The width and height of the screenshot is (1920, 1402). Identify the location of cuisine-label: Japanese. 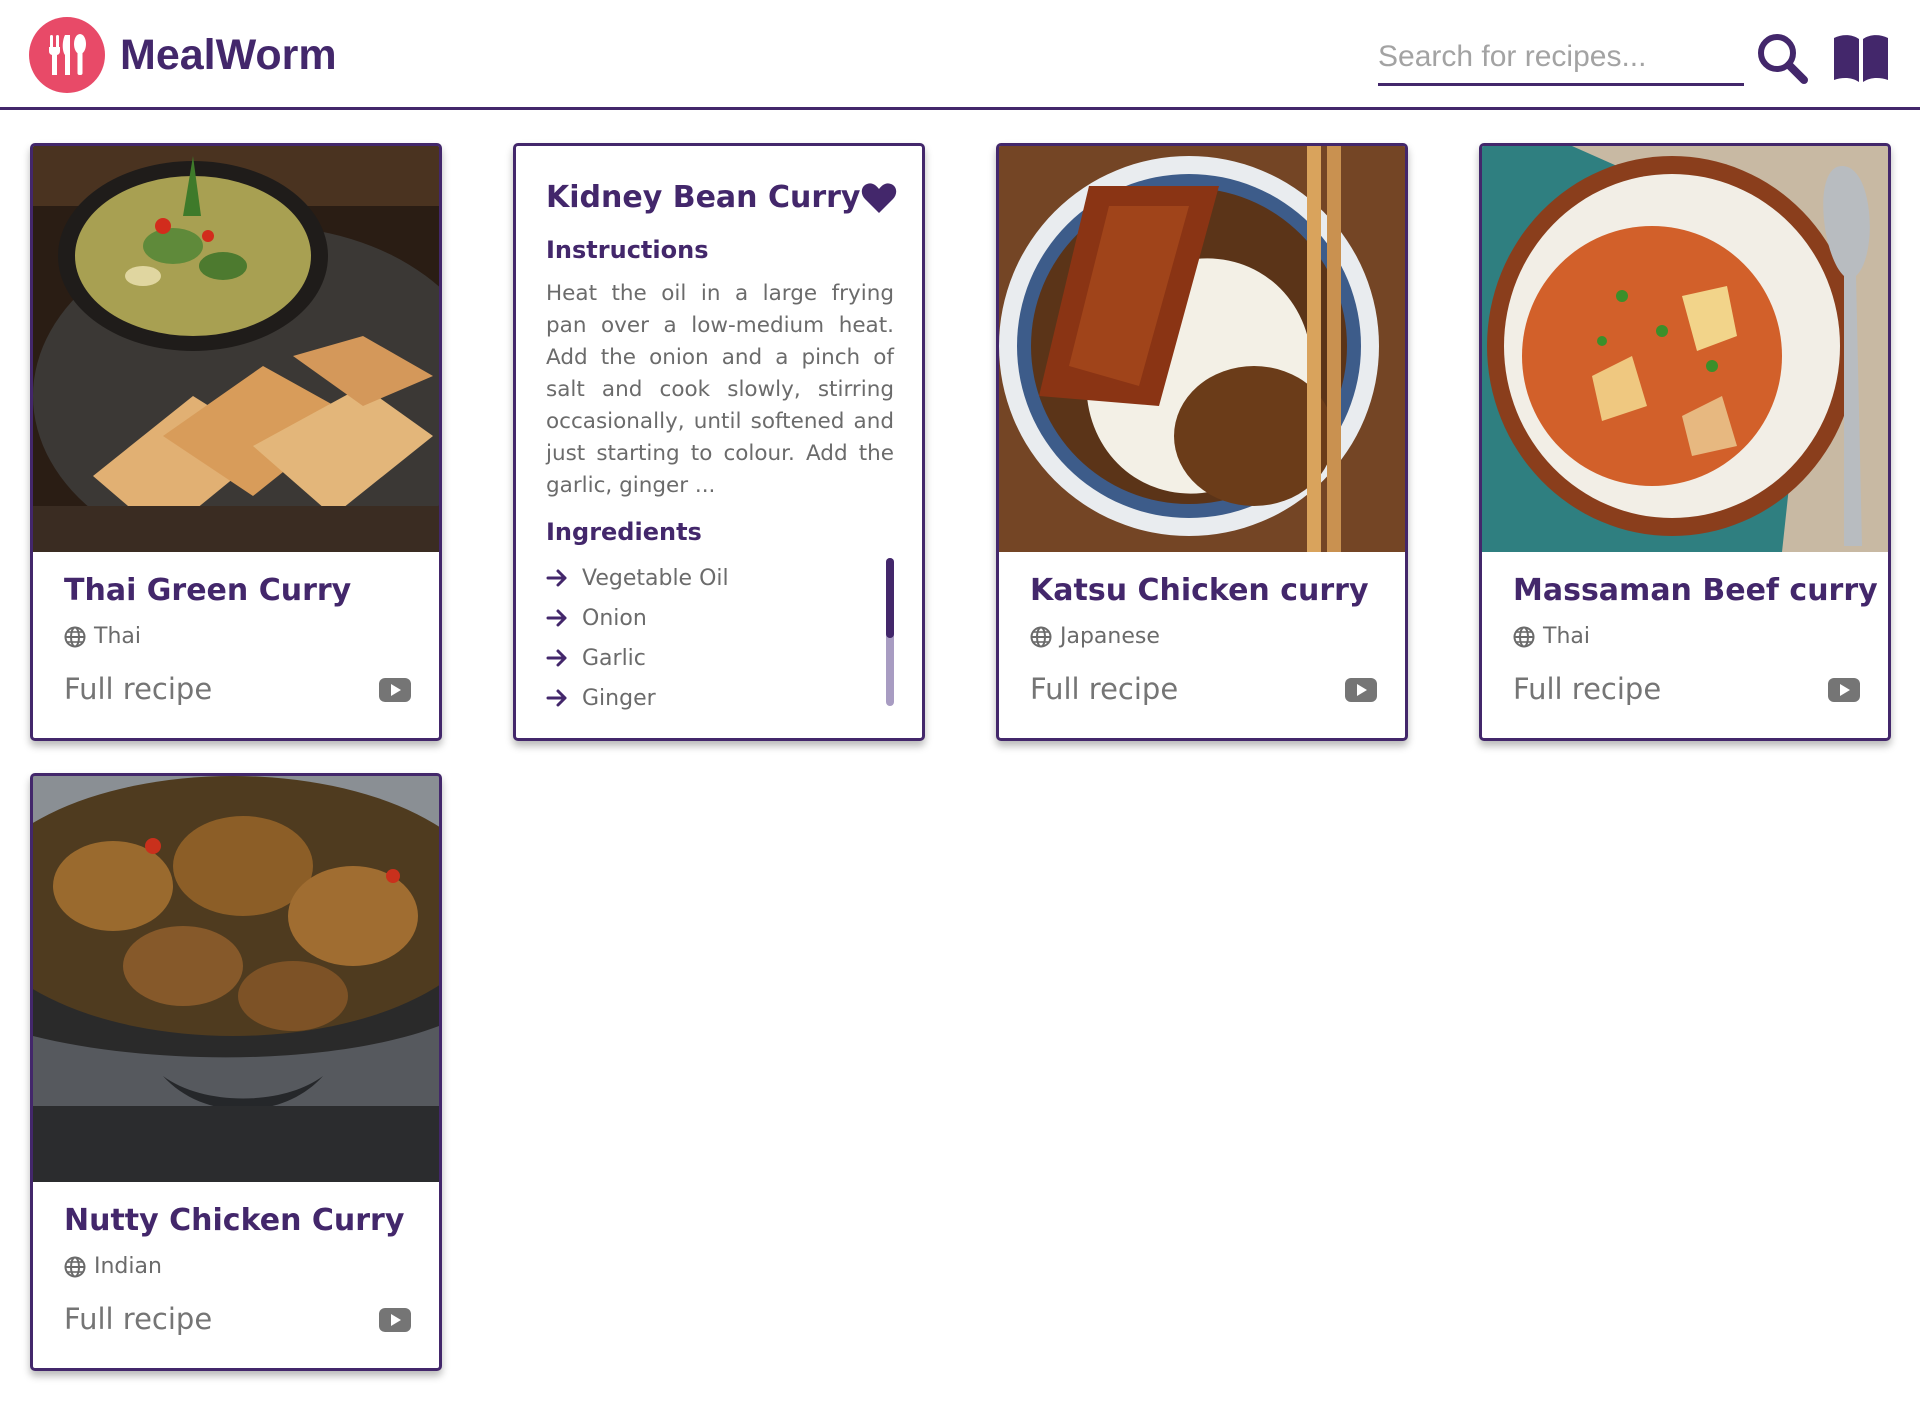
(1095, 636).